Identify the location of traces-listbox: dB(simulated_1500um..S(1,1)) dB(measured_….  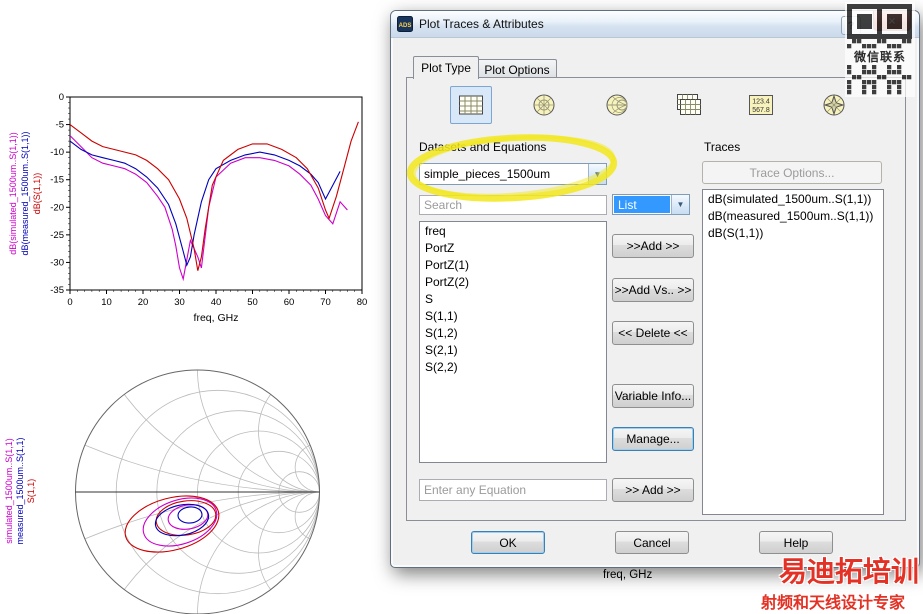
(793, 352).